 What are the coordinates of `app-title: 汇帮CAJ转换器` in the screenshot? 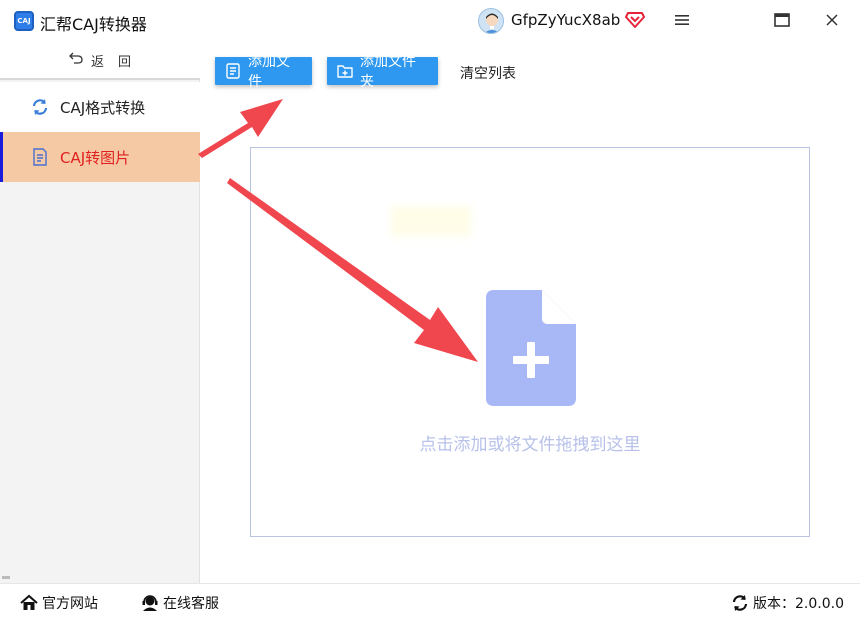 It's located at (93, 24).